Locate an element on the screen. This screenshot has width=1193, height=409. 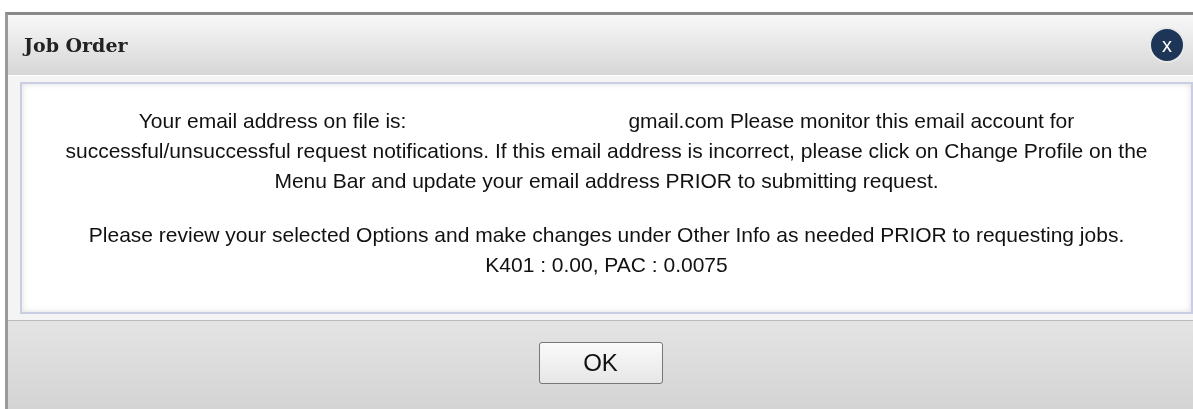
message-text: Please review your selected Options and make changes under Other Info as needed PRIOR to requesting jobs. K401 : 0.00, PAC : 0.0075 is located at coordinates (606, 250).